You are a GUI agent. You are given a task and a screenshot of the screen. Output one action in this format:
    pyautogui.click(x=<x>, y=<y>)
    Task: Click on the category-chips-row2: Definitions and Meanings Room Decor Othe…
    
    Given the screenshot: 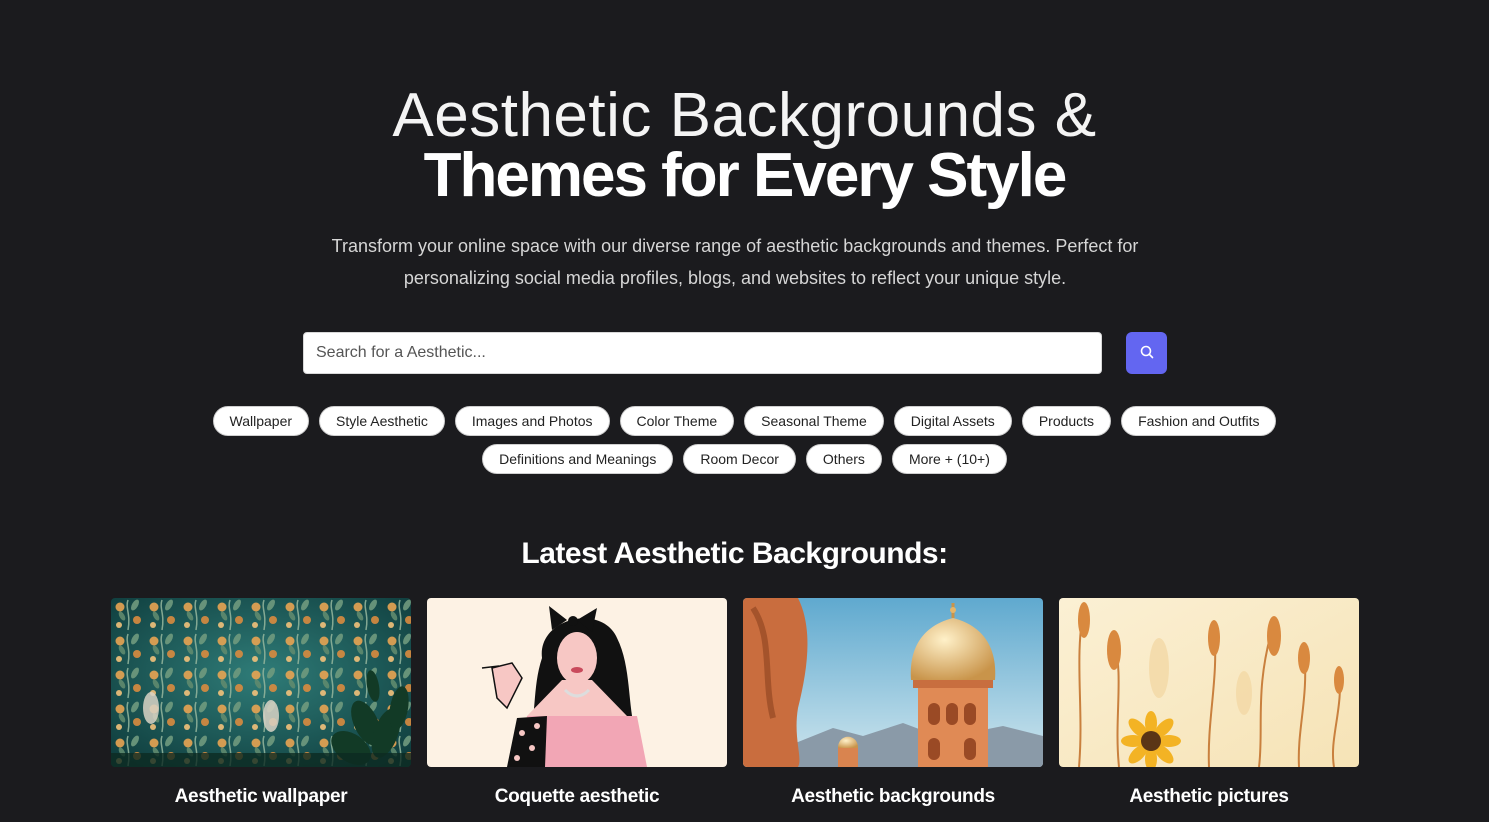 What is the action you would take?
    pyautogui.click(x=744, y=459)
    